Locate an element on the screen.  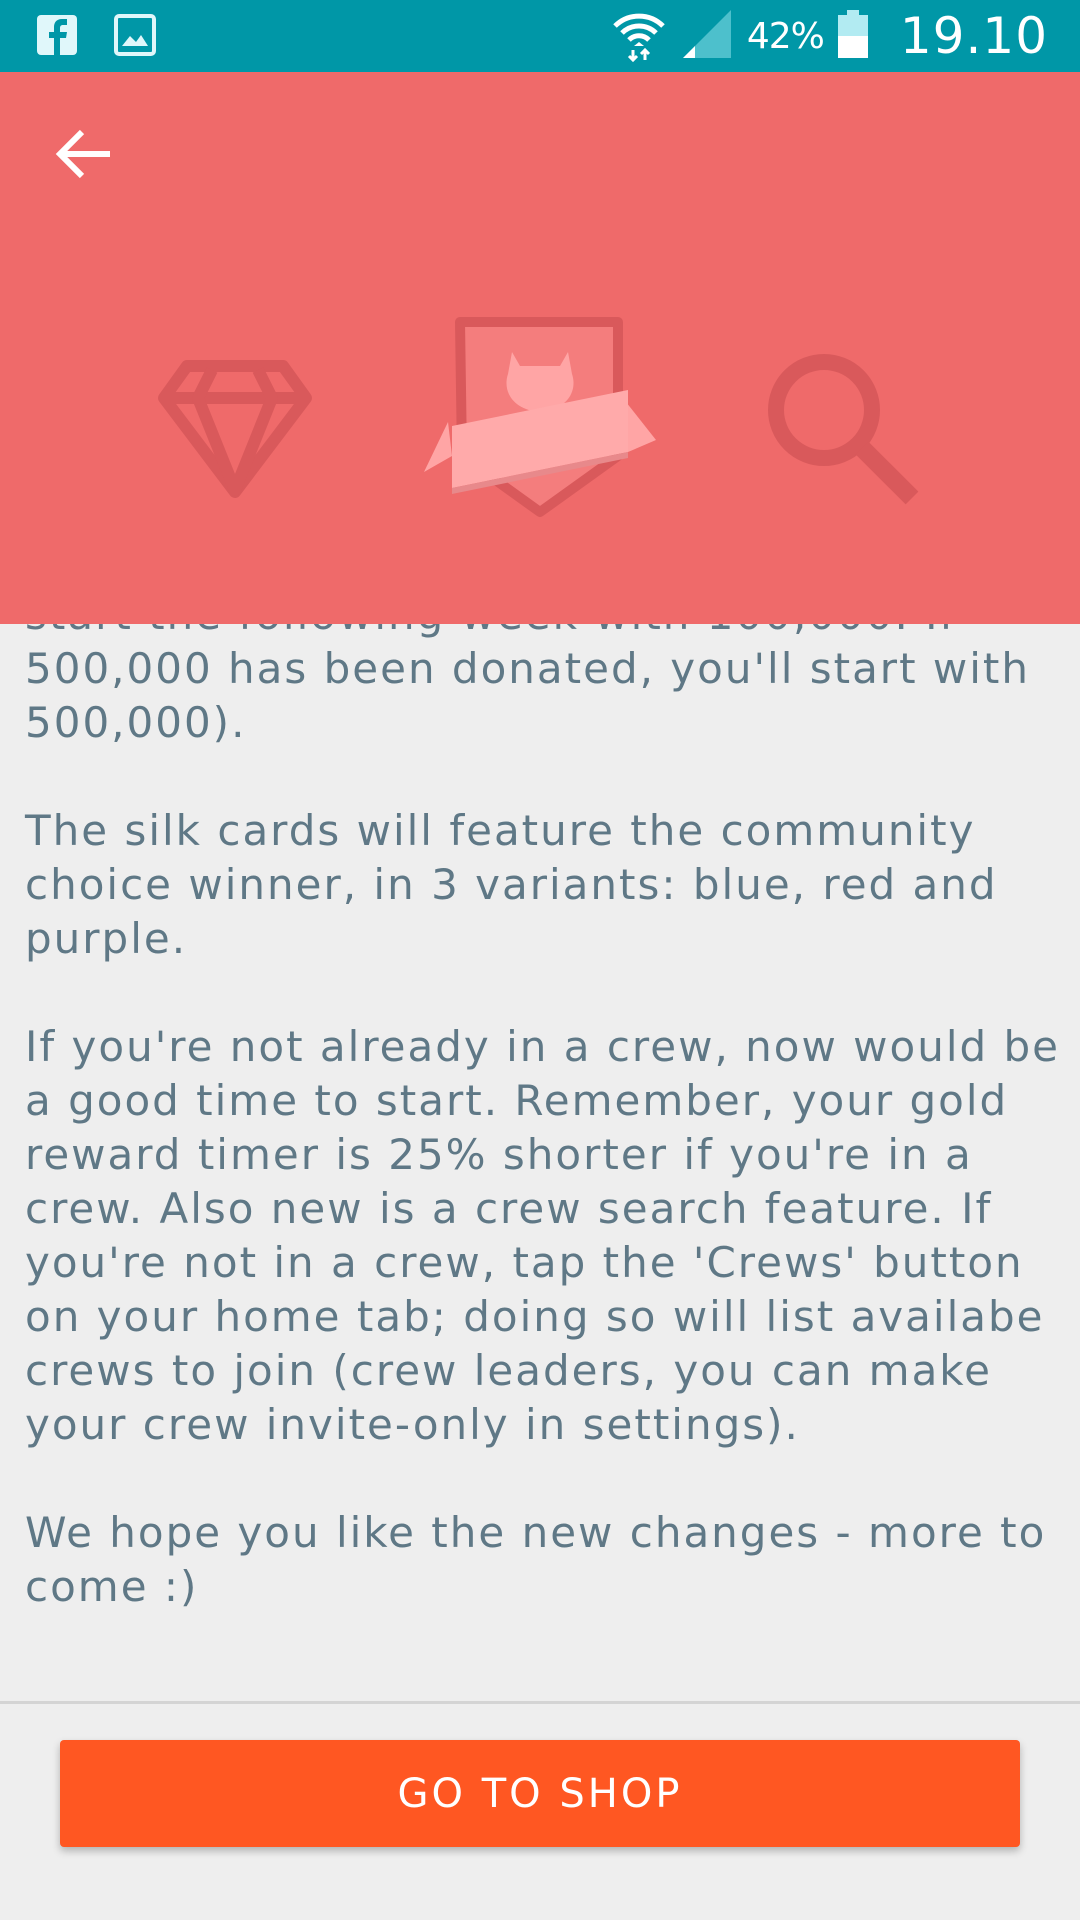
back-button is located at coordinates (84, 154).